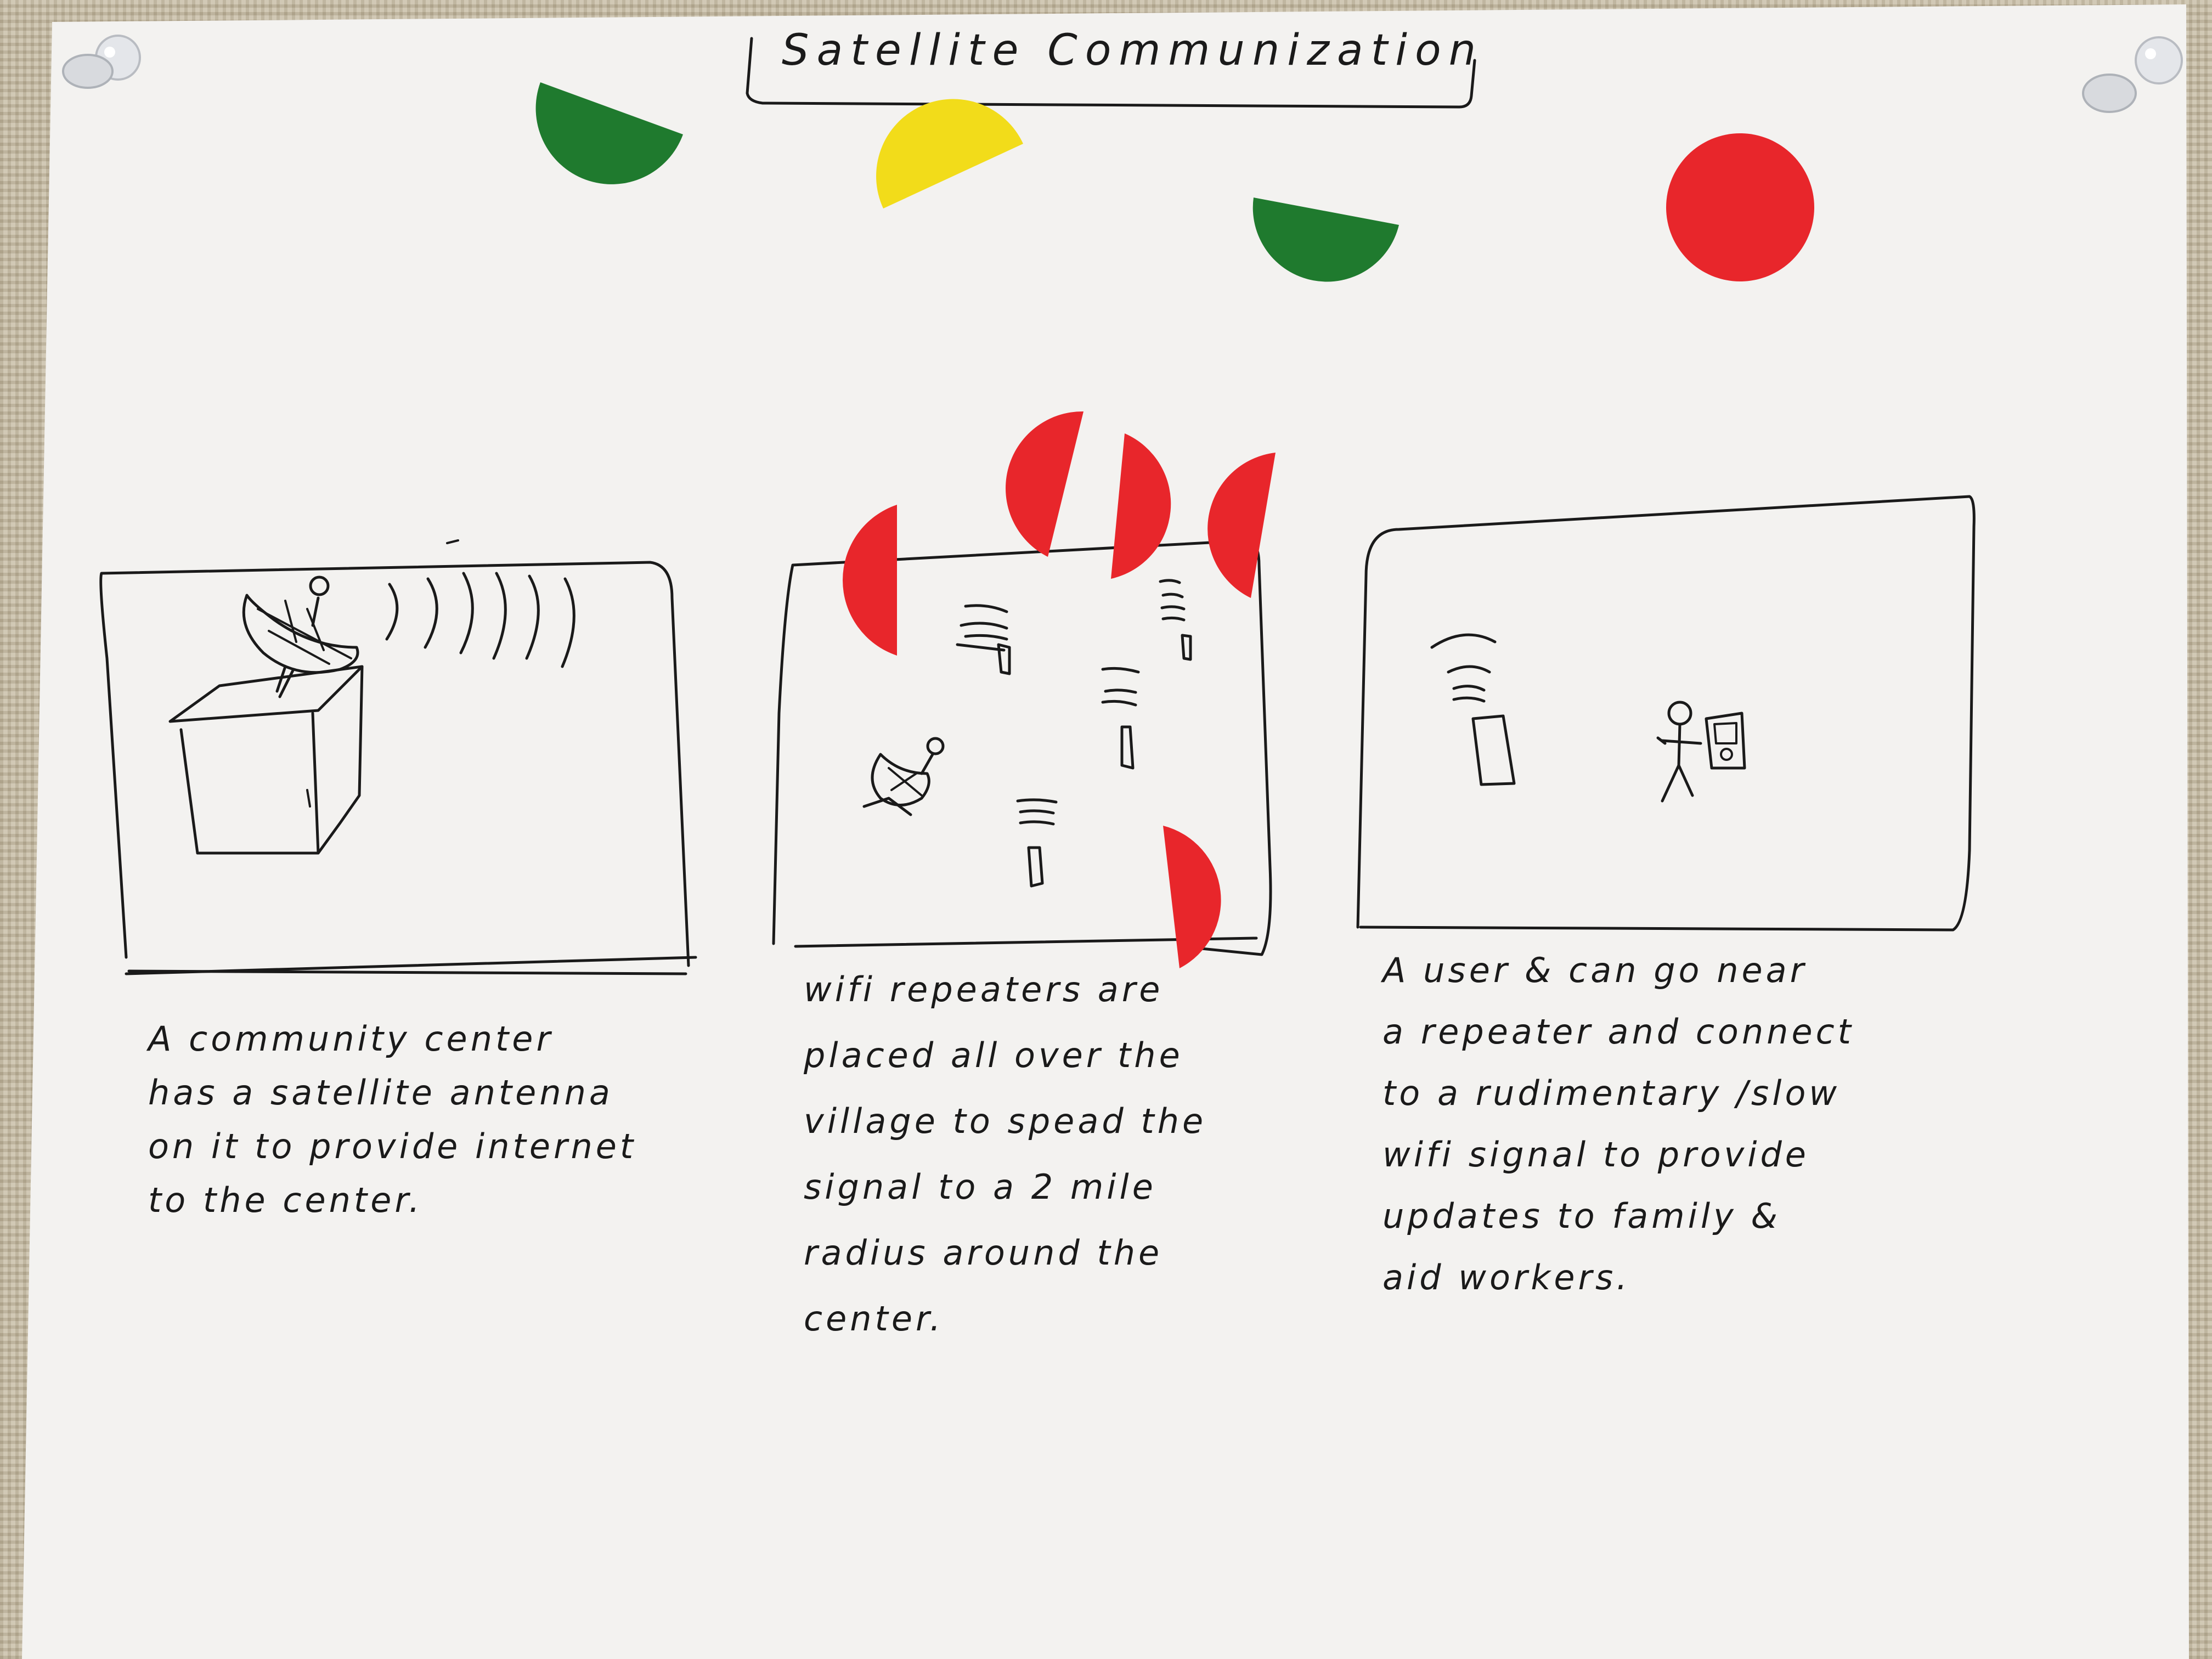 The height and width of the screenshot is (1659, 2212). I want to click on caption-line: has a satellite antenna, so click(380, 1093).